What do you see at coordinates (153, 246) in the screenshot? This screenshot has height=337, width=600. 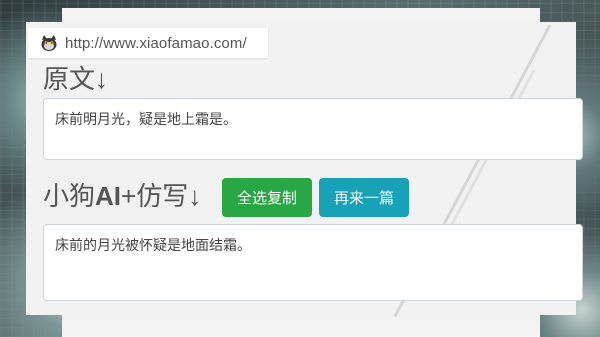 I see `rewrite-text: 床前的月光被怀疑是地面结霜。` at bounding box center [153, 246].